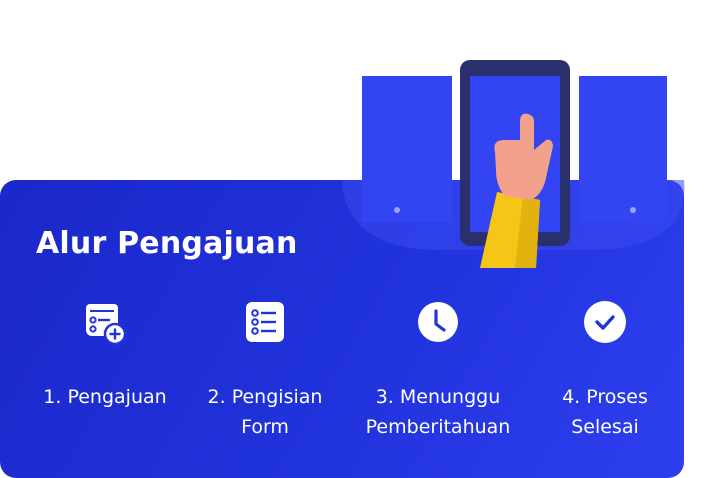 This screenshot has width=716, height=478. I want to click on right-device-panel, so click(623, 149).